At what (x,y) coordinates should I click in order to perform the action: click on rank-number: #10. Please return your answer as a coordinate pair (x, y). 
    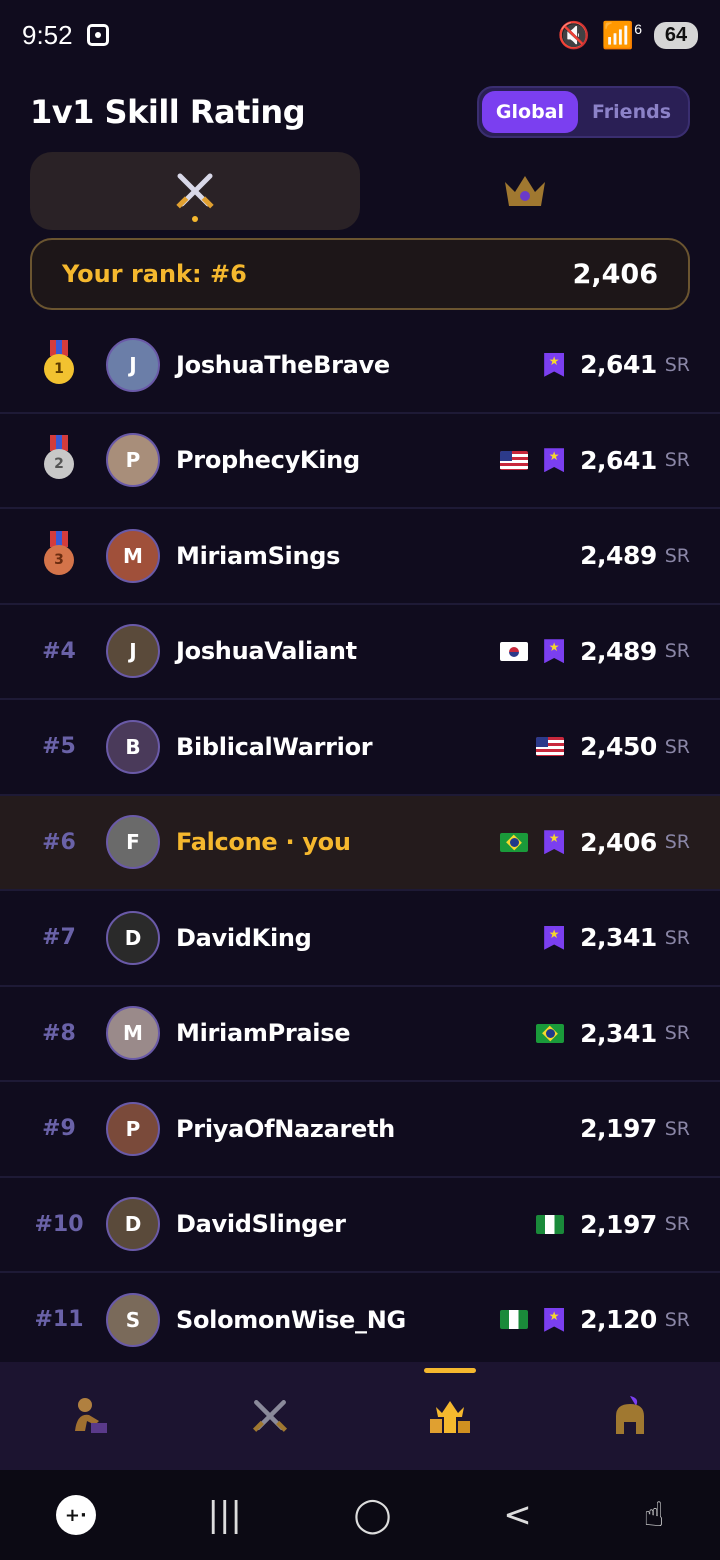
    Looking at the image, I should click on (59, 1224).